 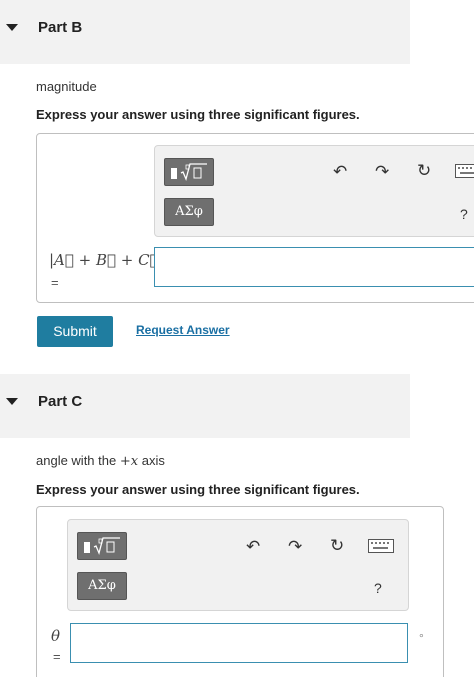 I want to click on degree-unit-label: °, so click(x=421, y=638).